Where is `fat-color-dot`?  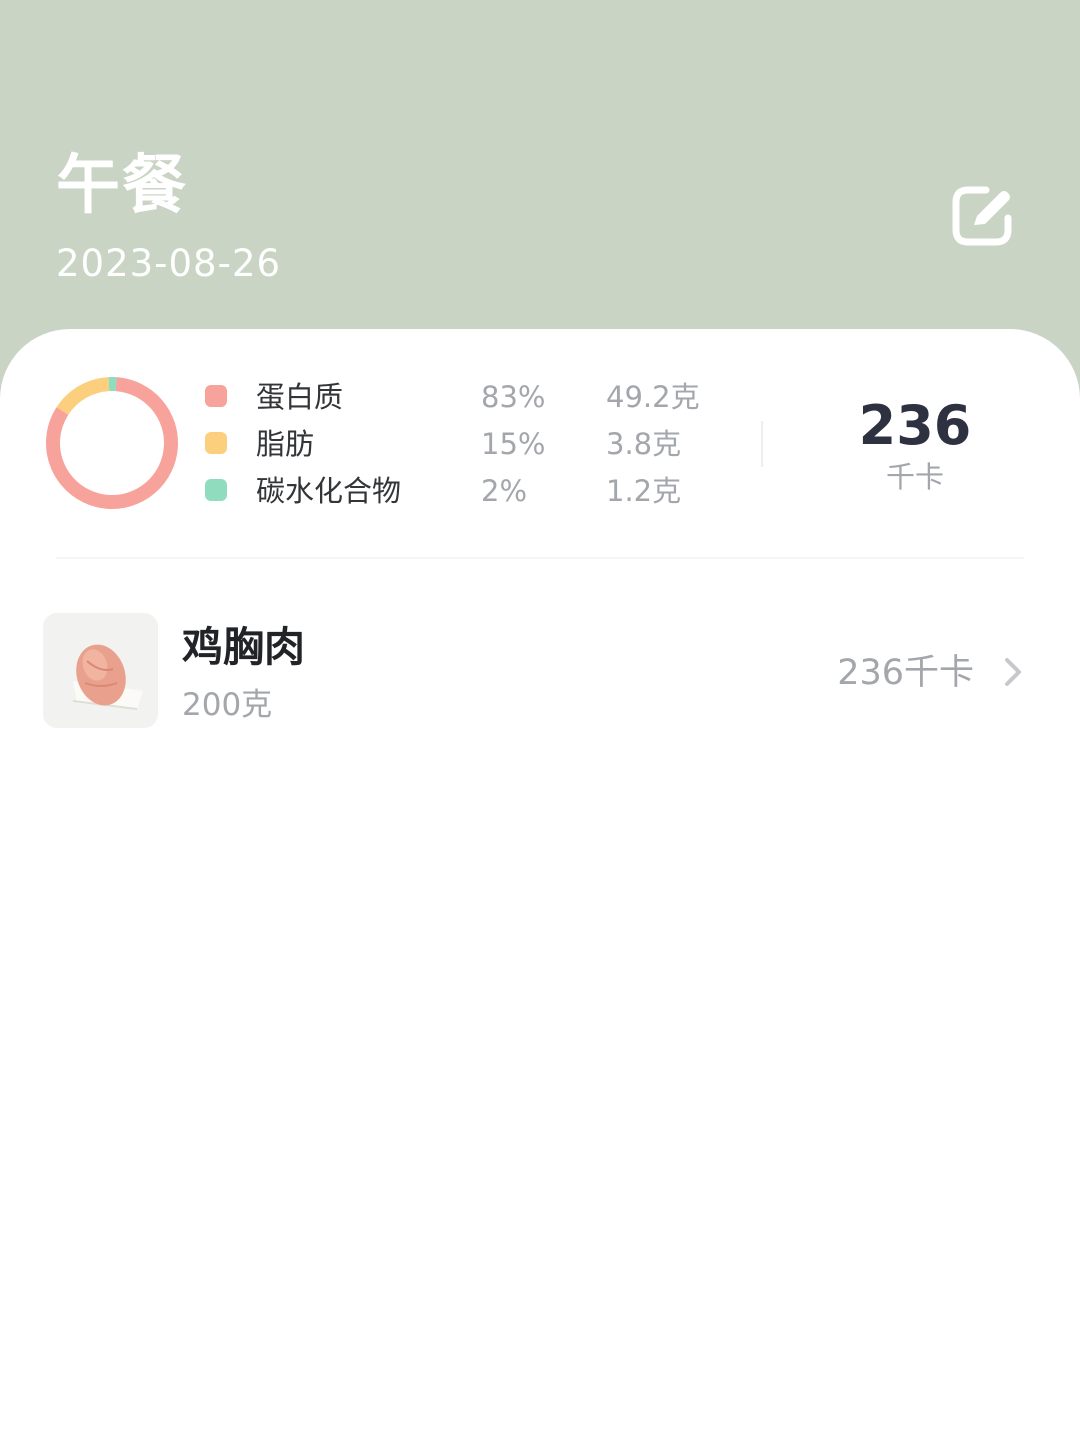
fat-color-dot is located at coordinates (216, 443).